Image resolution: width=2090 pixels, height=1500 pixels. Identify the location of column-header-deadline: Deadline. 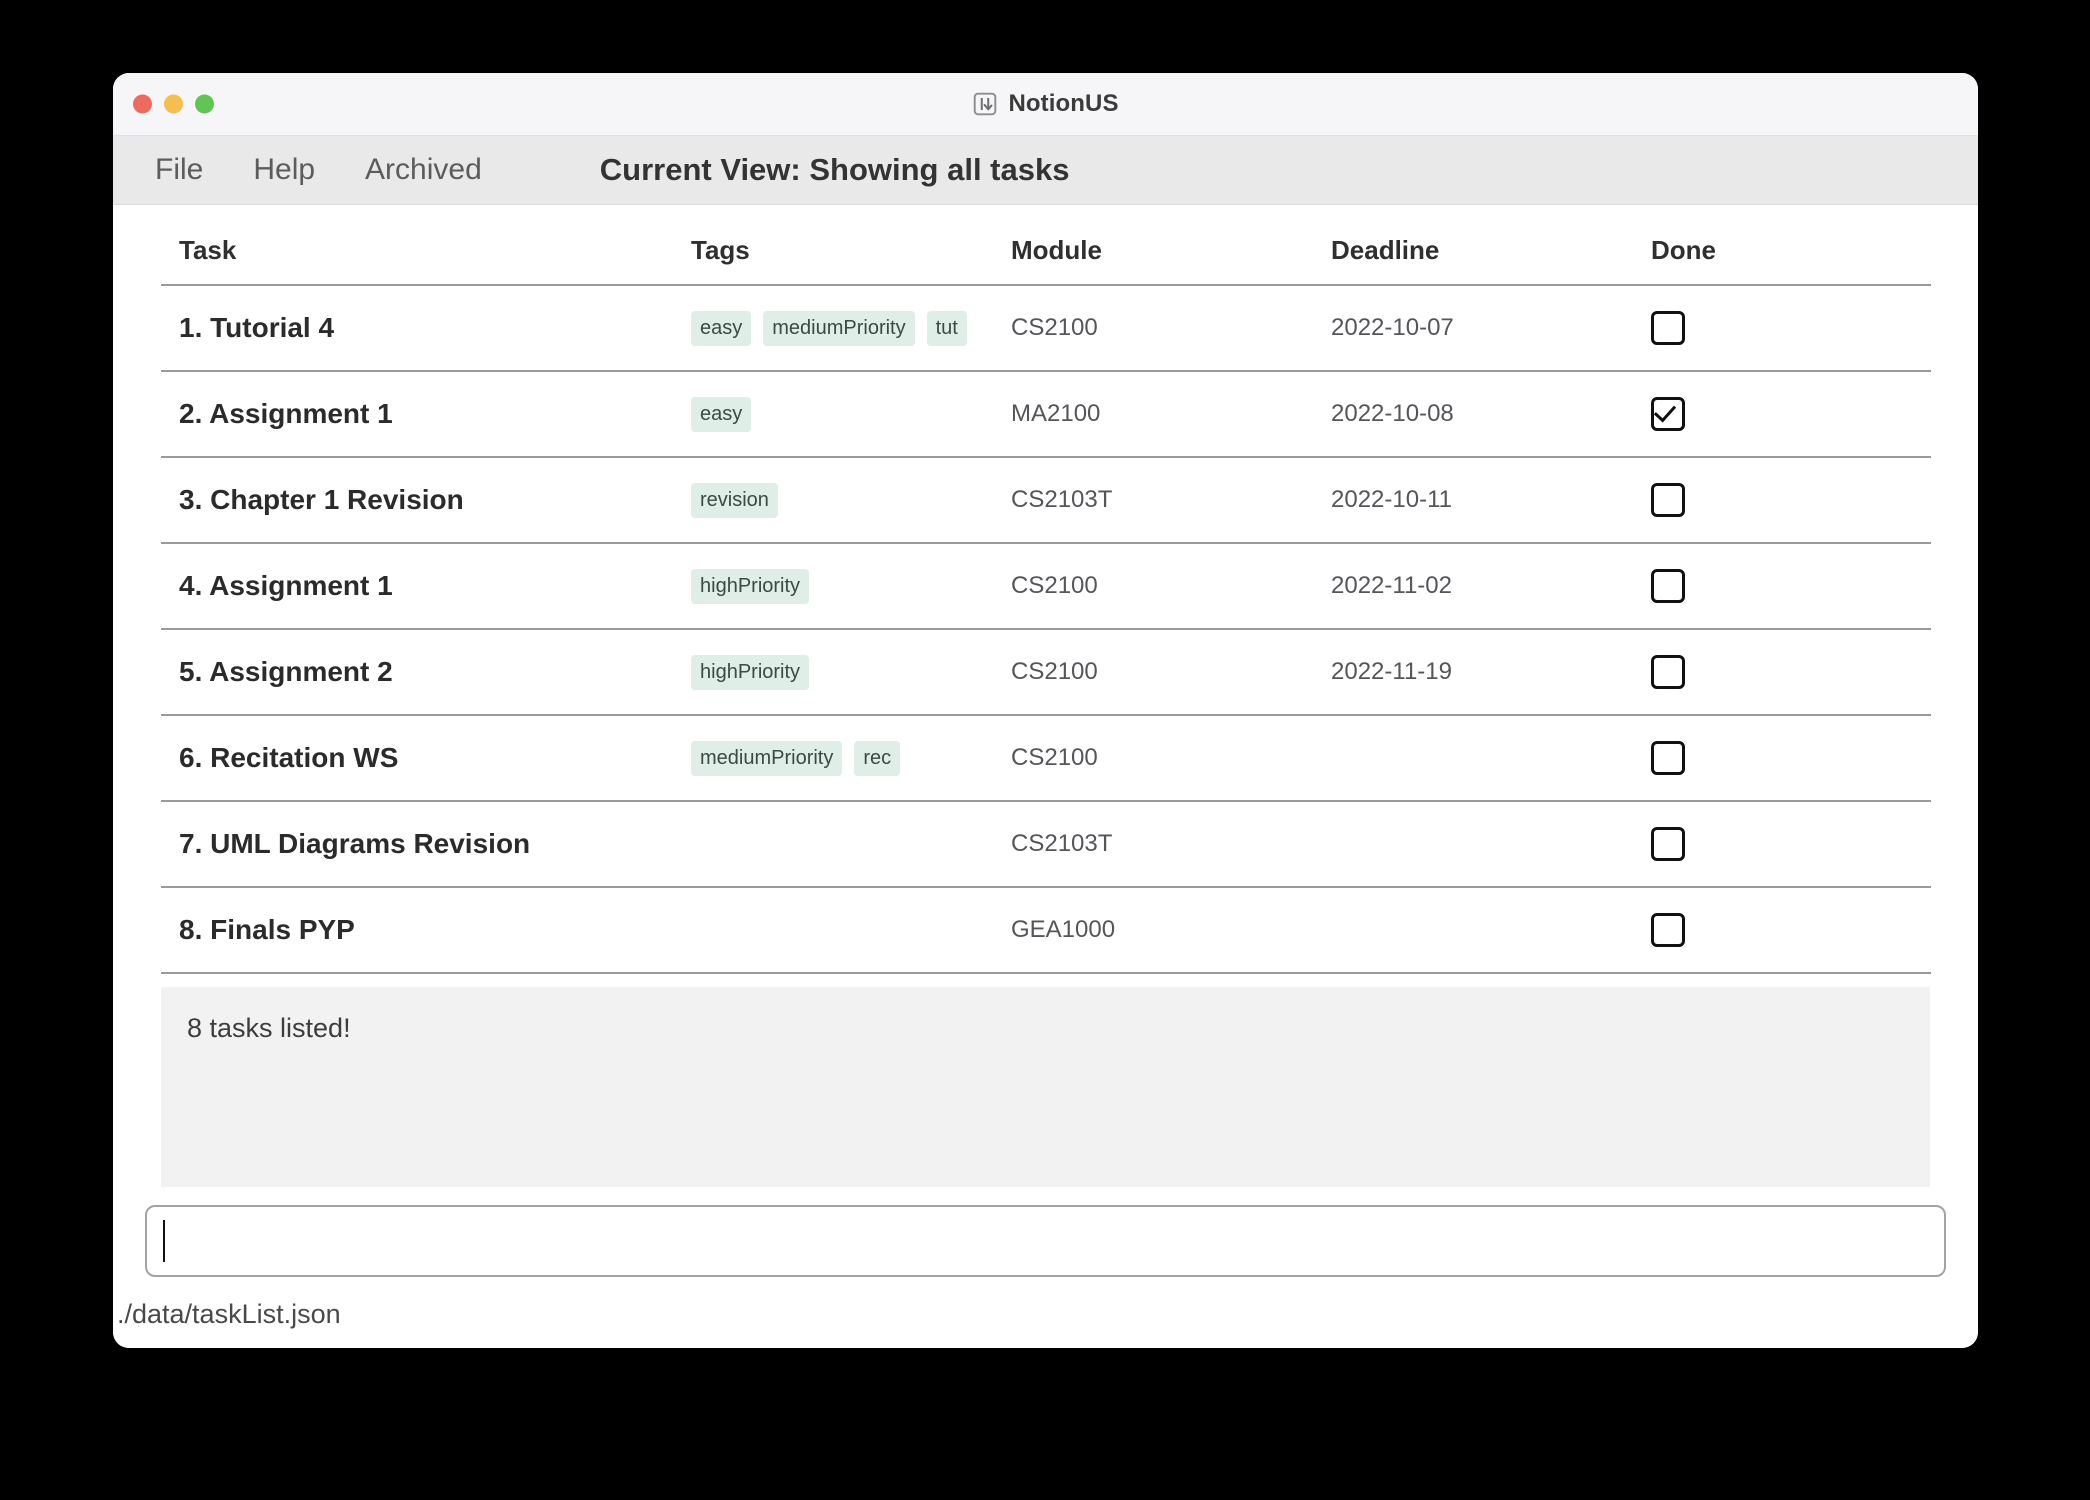
(1385, 250).